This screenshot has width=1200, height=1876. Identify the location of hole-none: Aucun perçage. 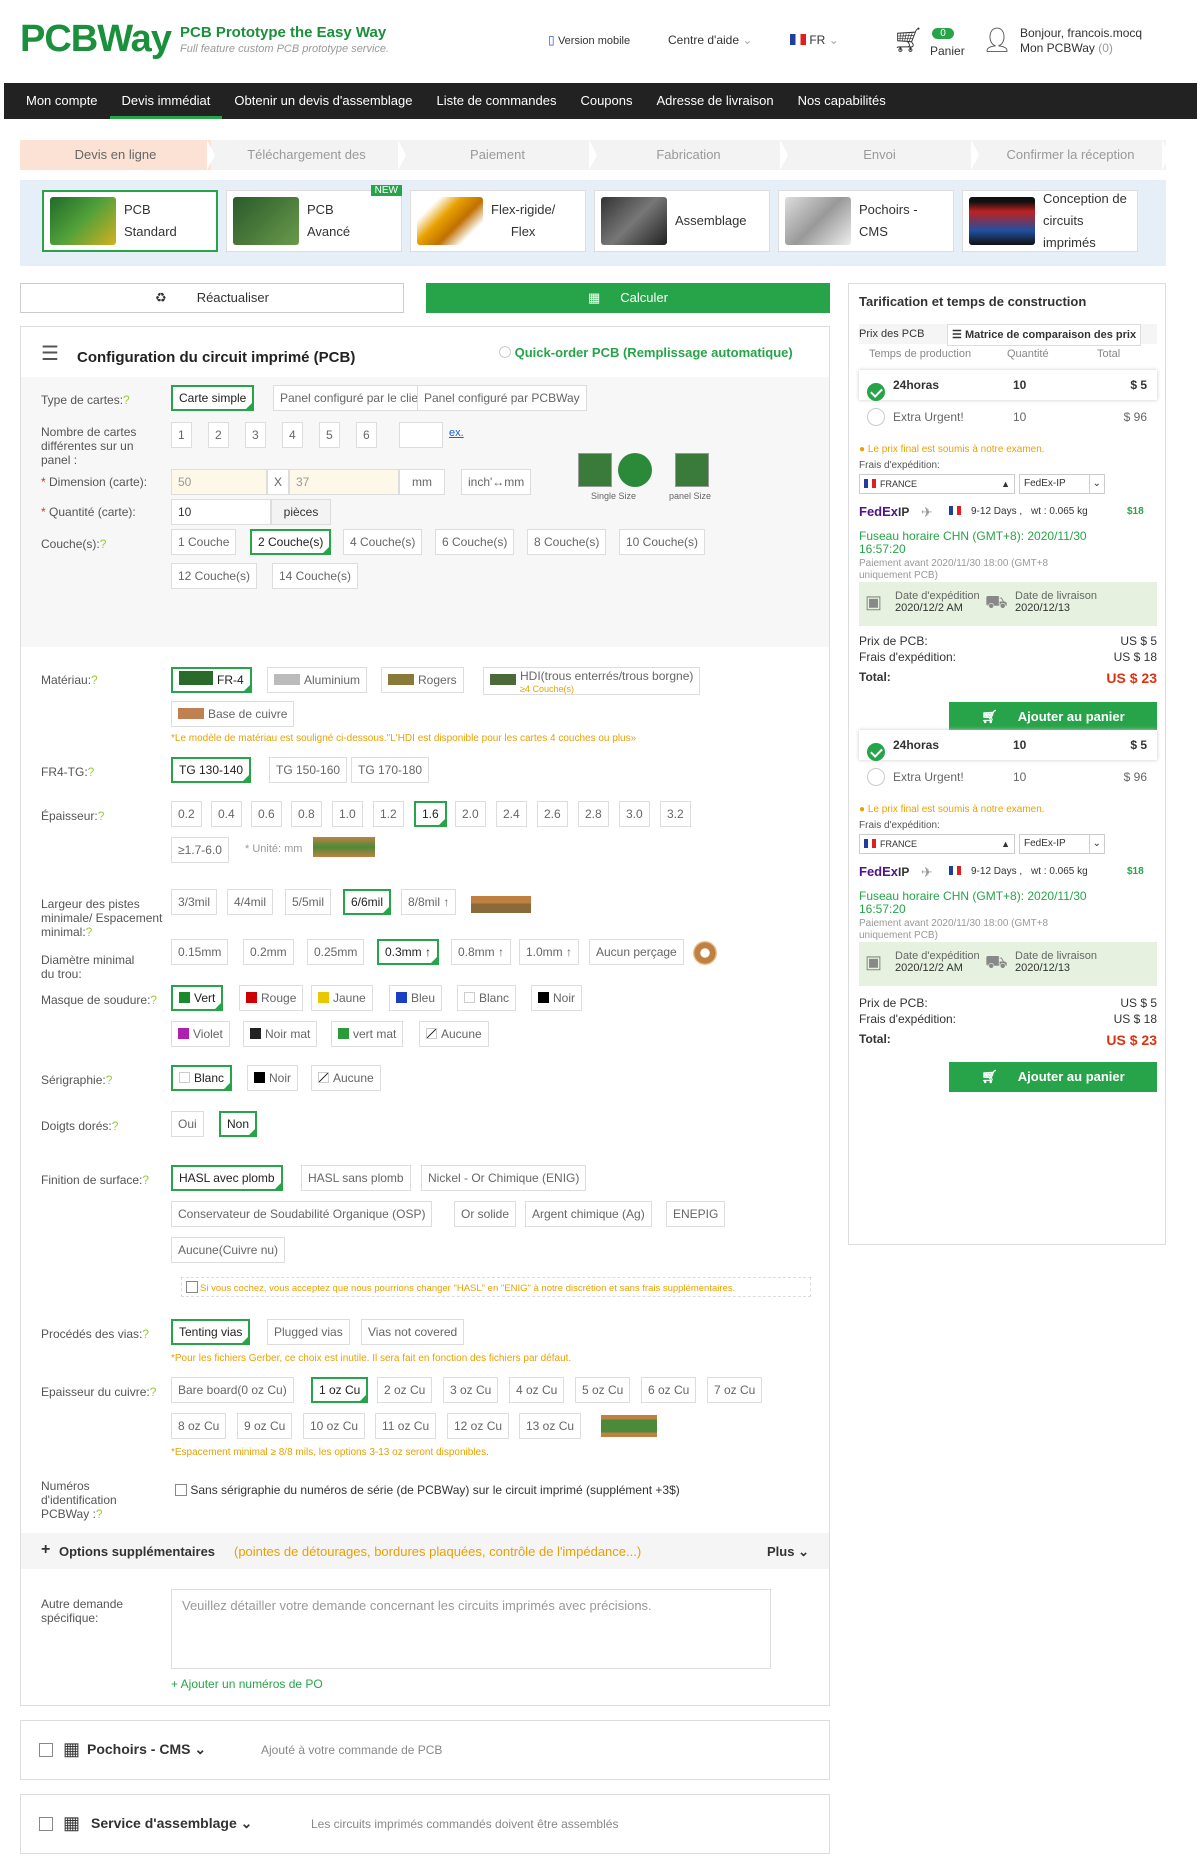
(636, 952).